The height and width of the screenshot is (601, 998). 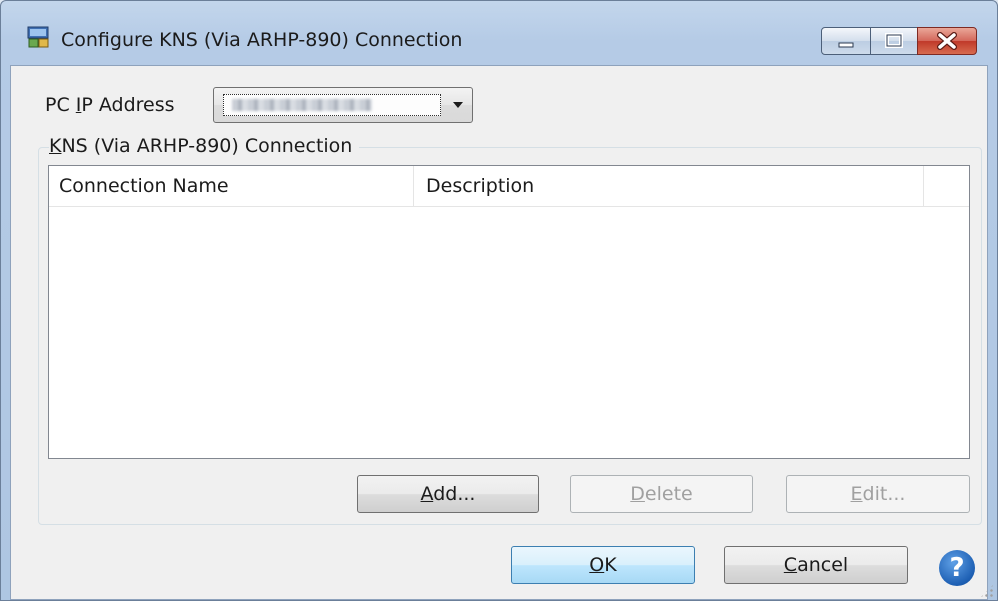 What do you see at coordinates (603, 565) in the screenshot?
I see `ok-button: OK` at bounding box center [603, 565].